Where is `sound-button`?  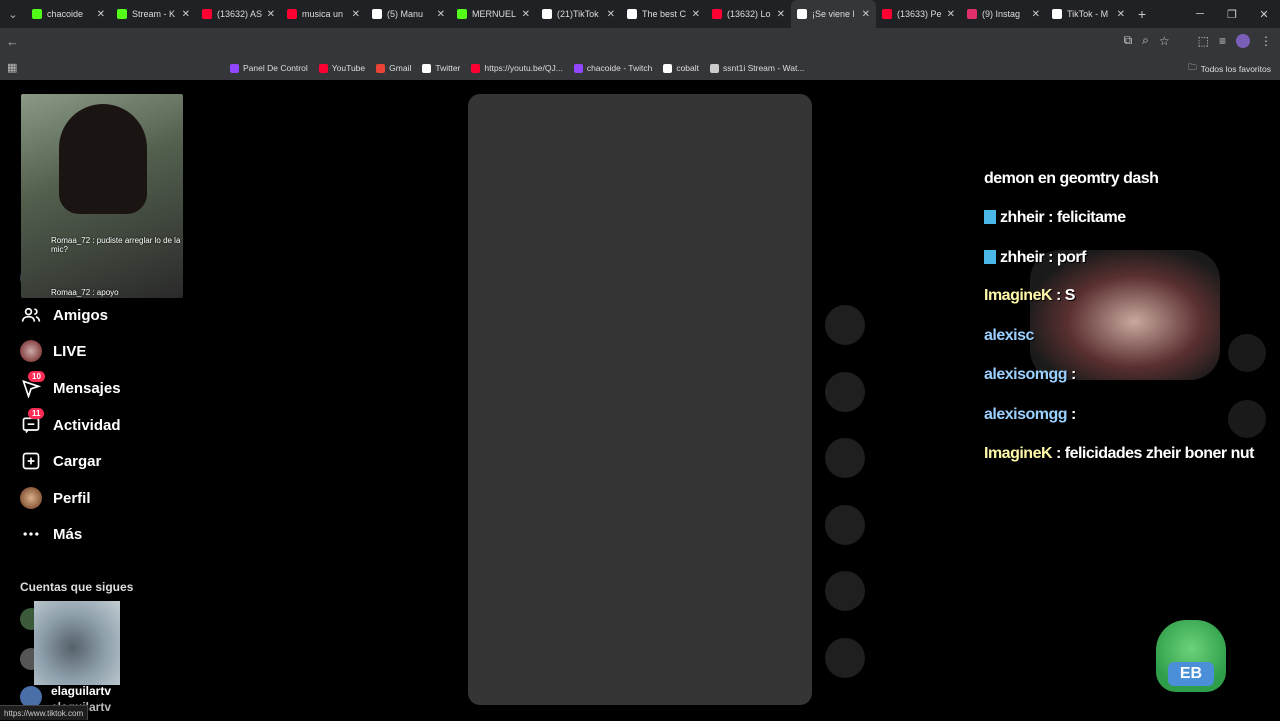 sound-button is located at coordinates (845, 591).